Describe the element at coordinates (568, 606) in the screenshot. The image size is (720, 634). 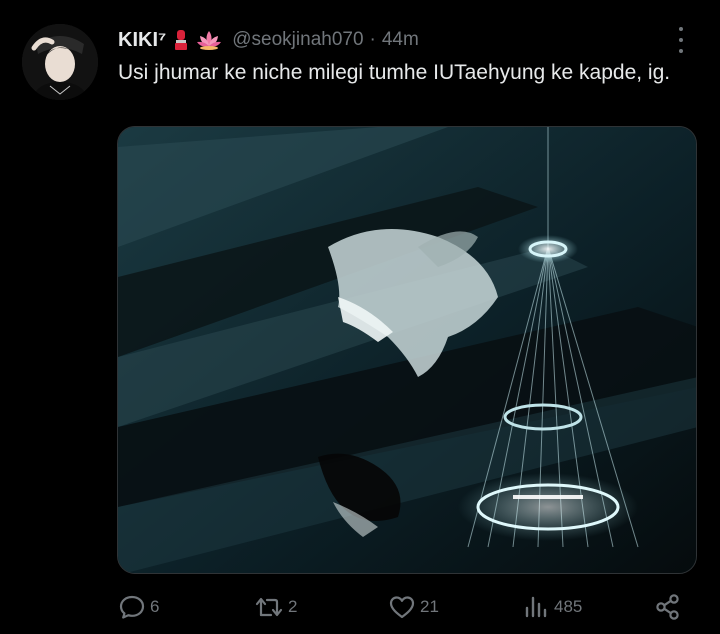
I see `views-count: 485` at that location.